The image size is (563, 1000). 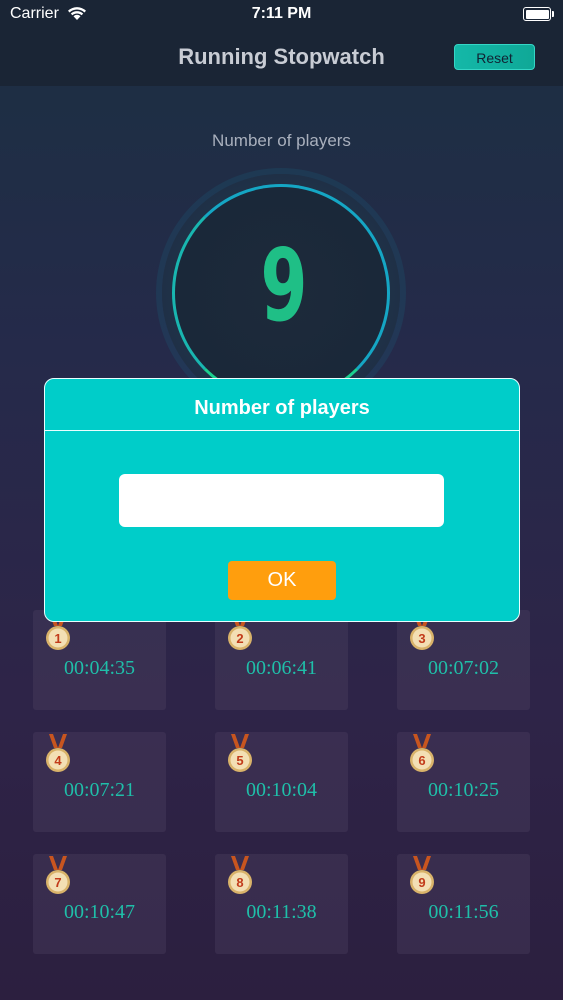 What do you see at coordinates (281, 790) in the screenshot?
I see `result-time: 00:10:04` at bounding box center [281, 790].